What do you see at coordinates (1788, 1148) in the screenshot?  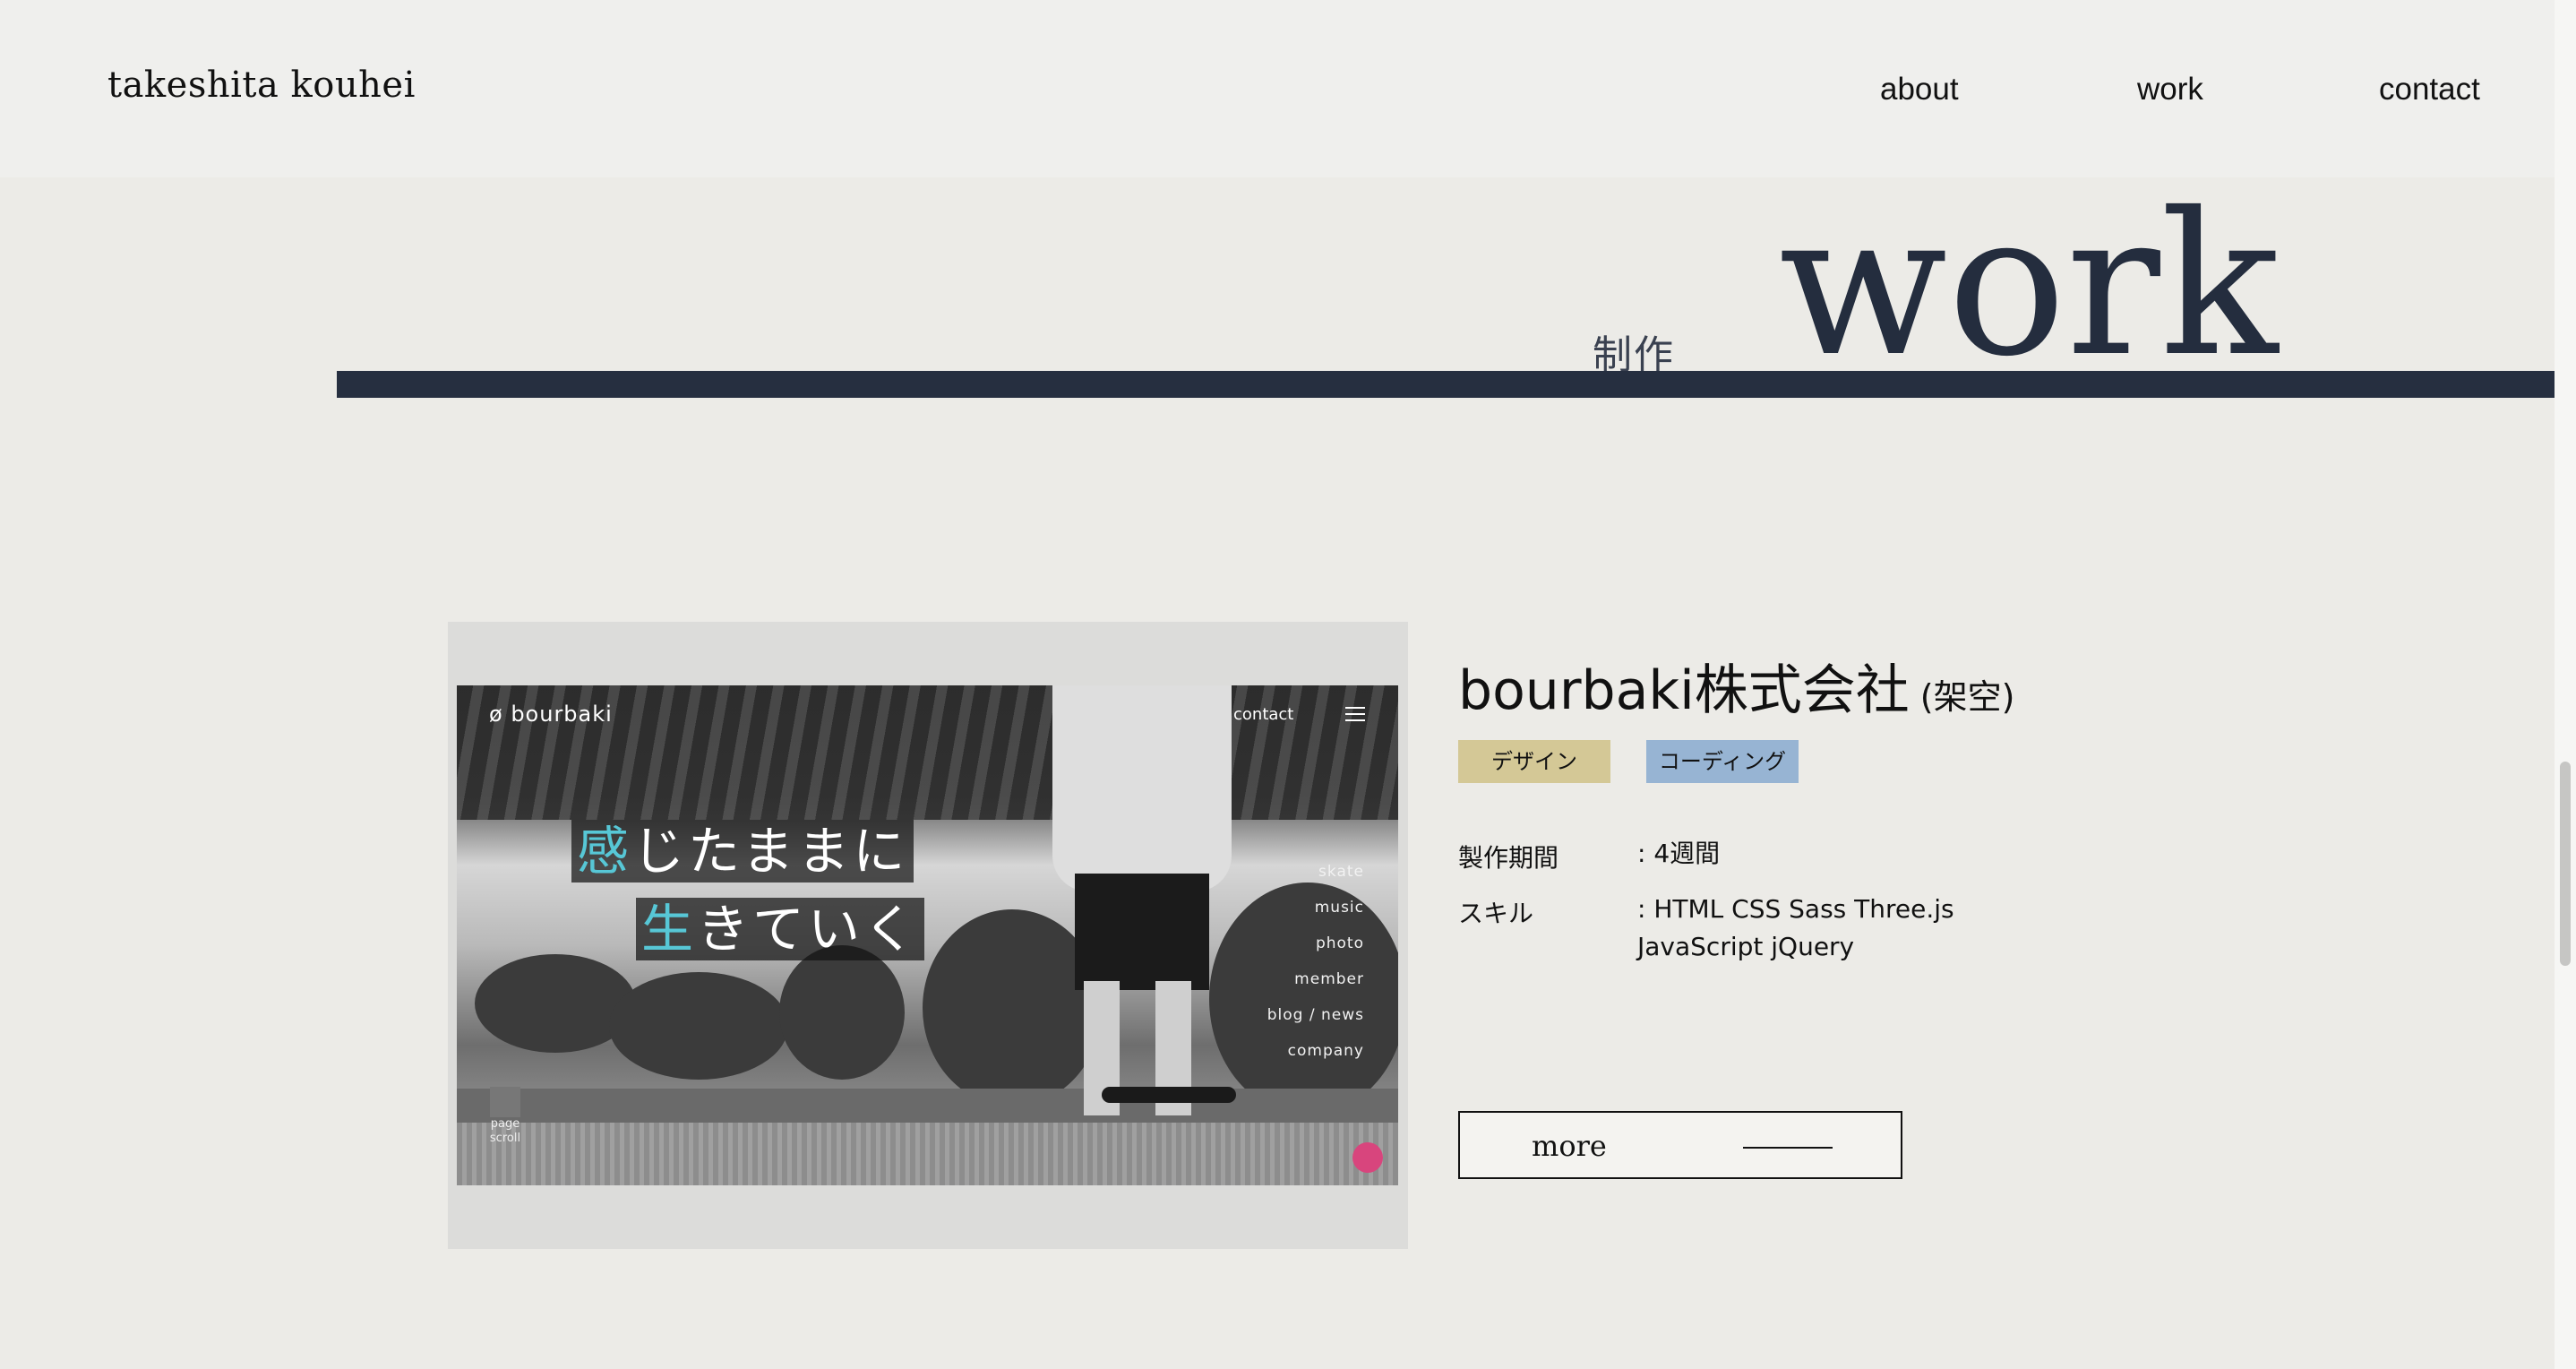 I see `more-arrow-line-icon` at bounding box center [1788, 1148].